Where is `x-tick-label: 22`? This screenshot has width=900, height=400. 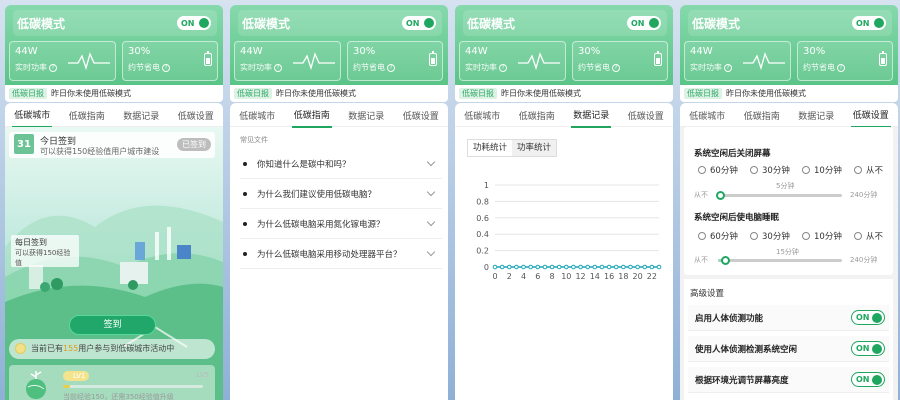
x-tick-label: 22 is located at coordinates (652, 276).